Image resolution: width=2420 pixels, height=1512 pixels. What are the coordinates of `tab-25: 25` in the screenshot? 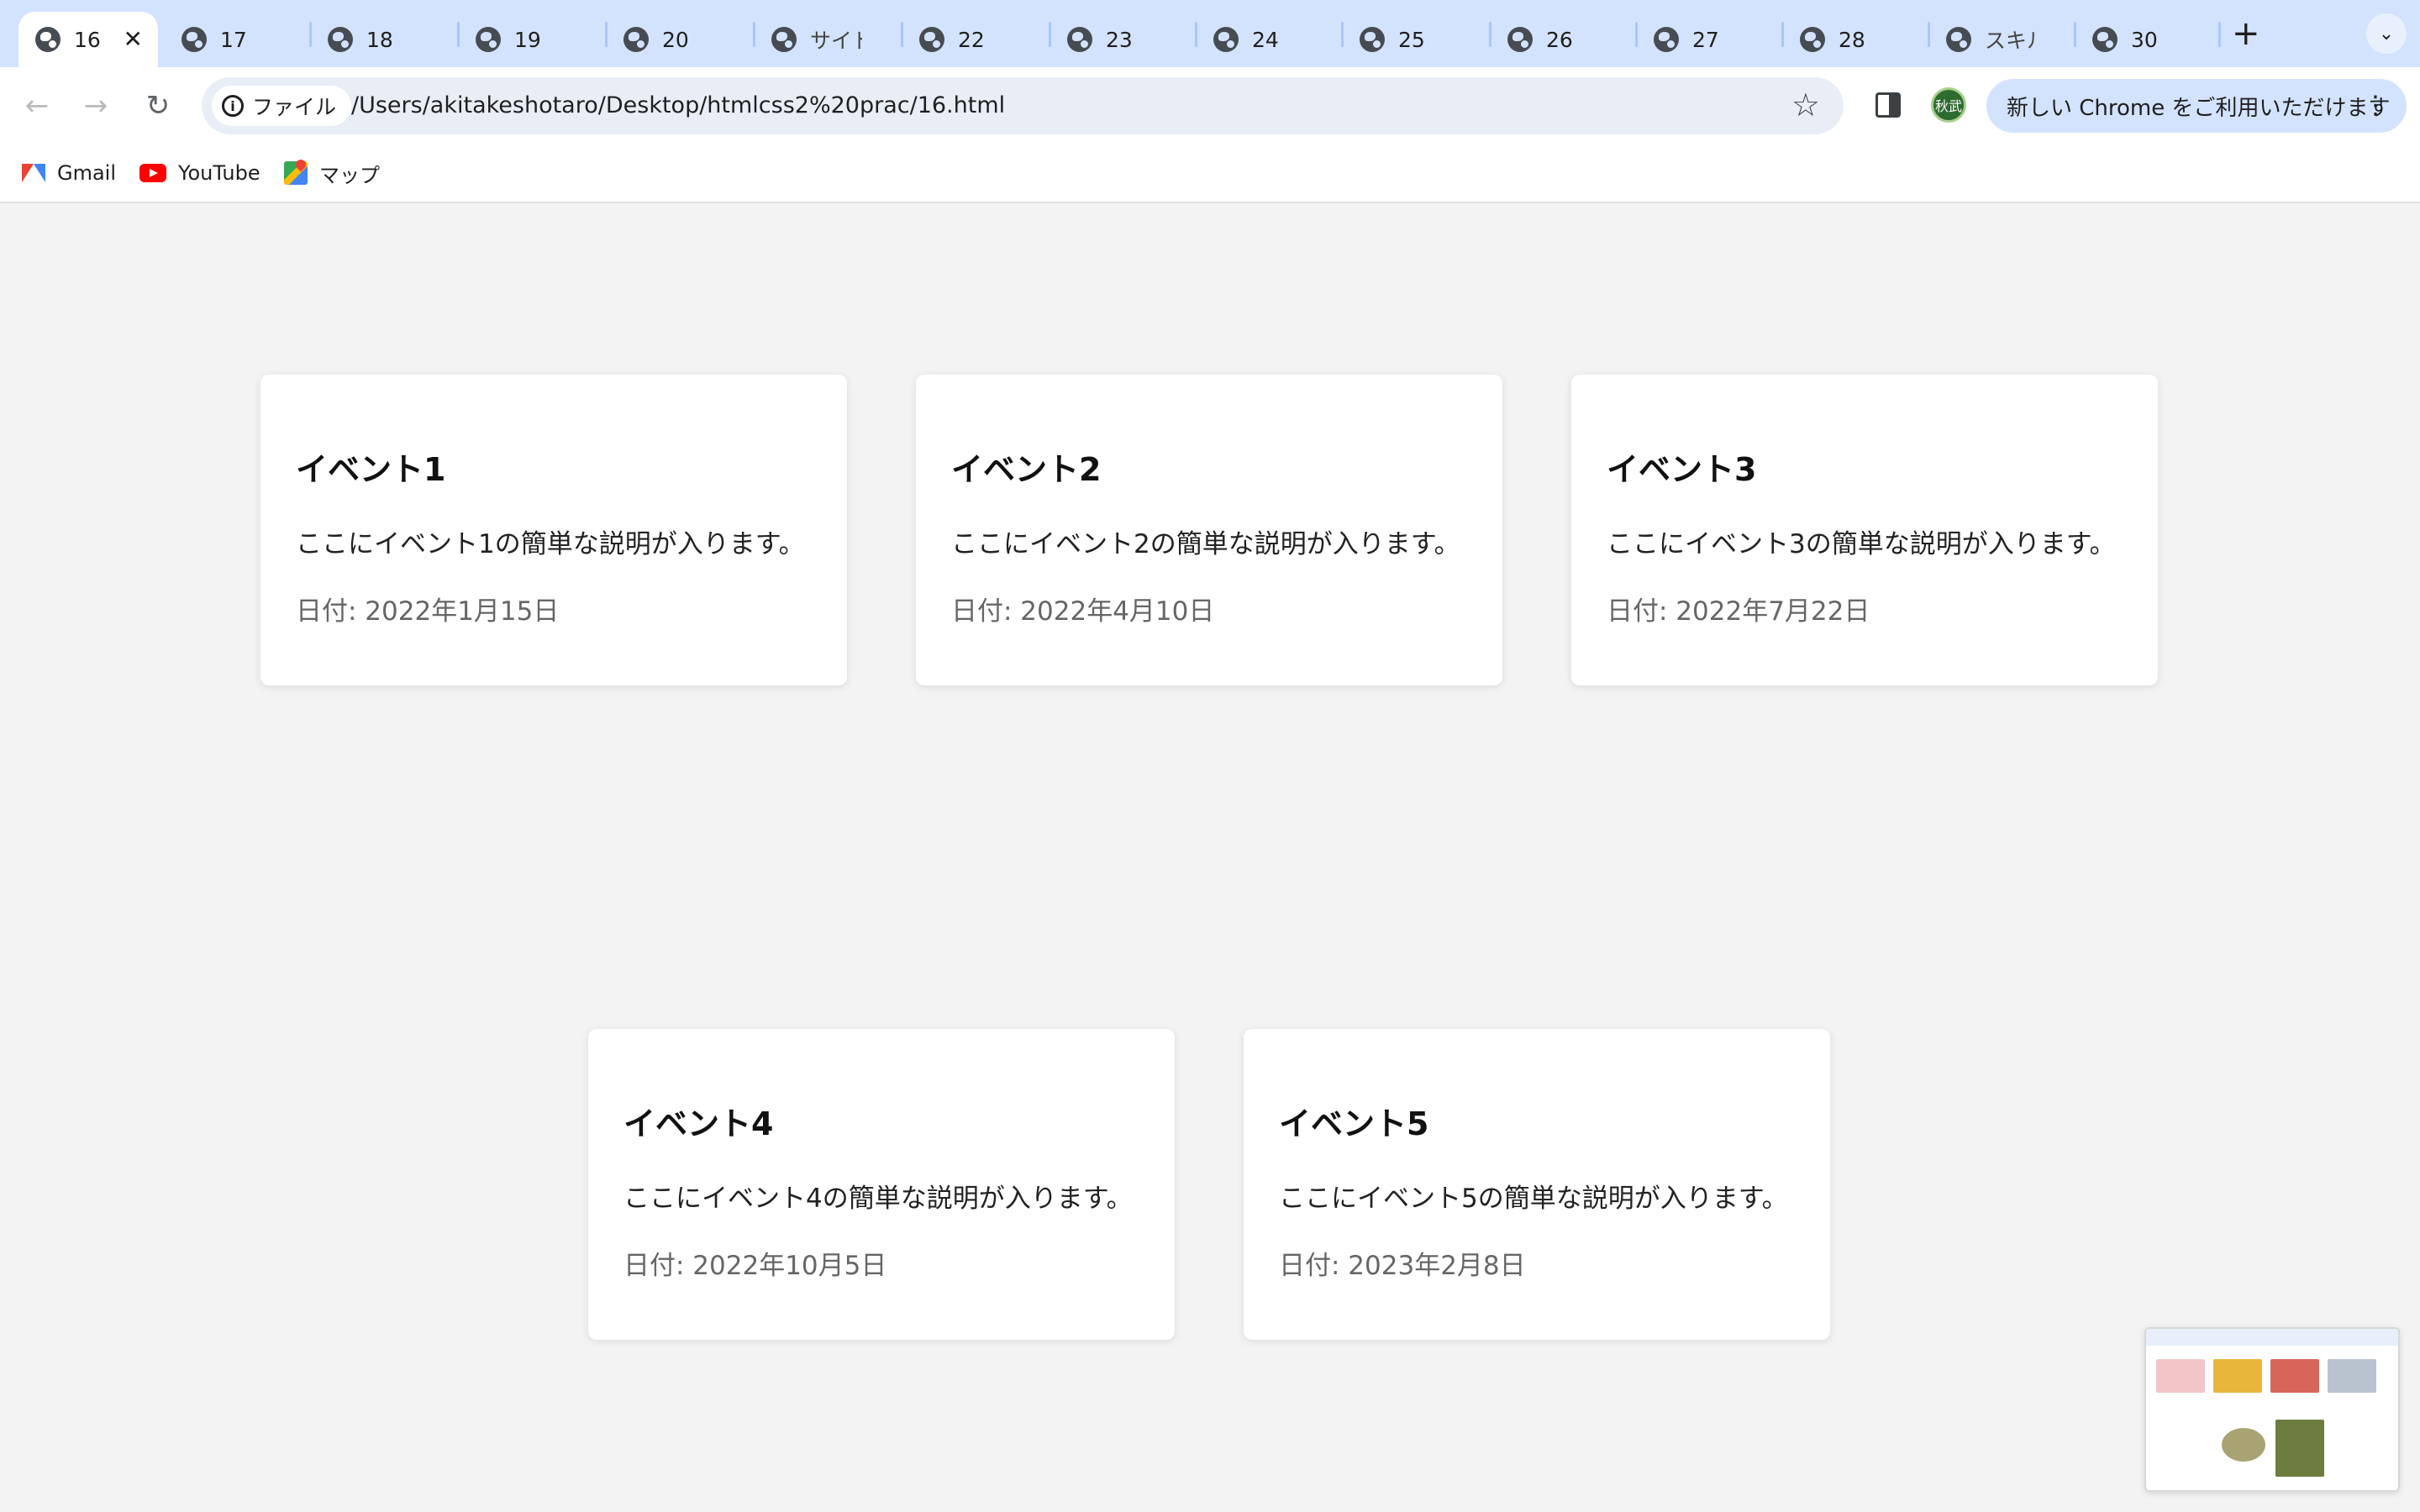 It's located at (1392, 39).